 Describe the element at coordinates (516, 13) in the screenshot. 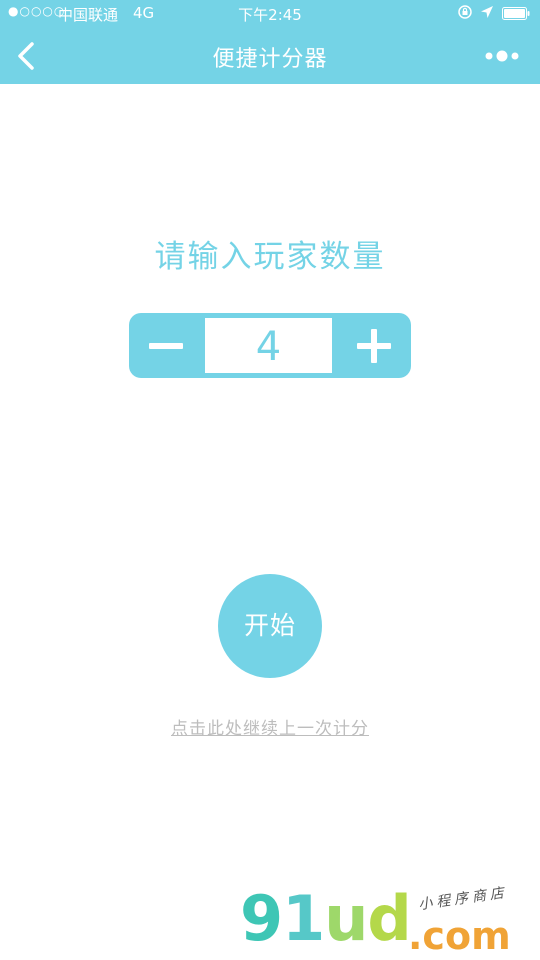

I see `battery-icon` at that location.